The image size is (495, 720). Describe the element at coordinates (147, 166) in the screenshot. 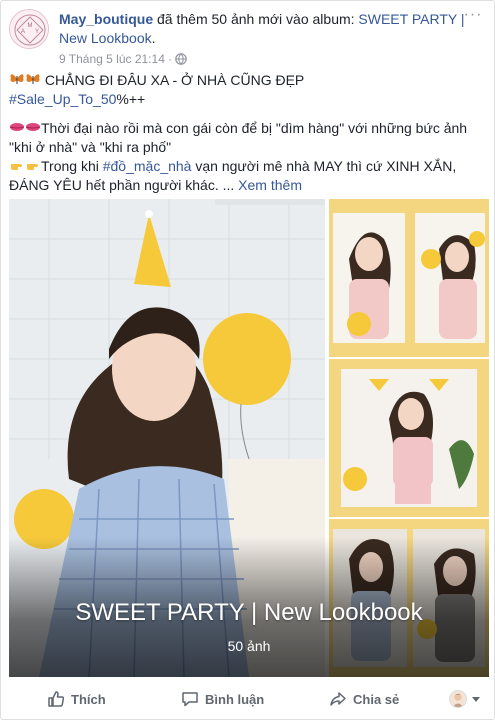

I see `hashtag-homewear-link: #đồ_mặc_nhà` at that location.